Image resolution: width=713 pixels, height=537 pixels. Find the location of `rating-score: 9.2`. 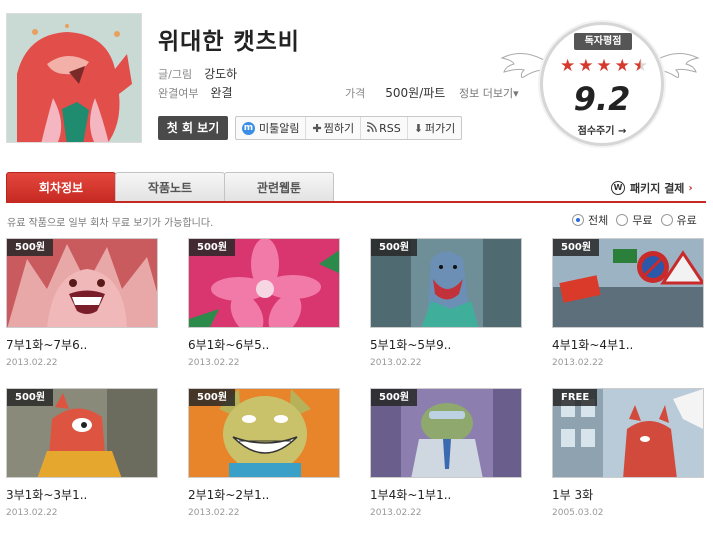

rating-score: 9.2 is located at coordinates (602, 99).